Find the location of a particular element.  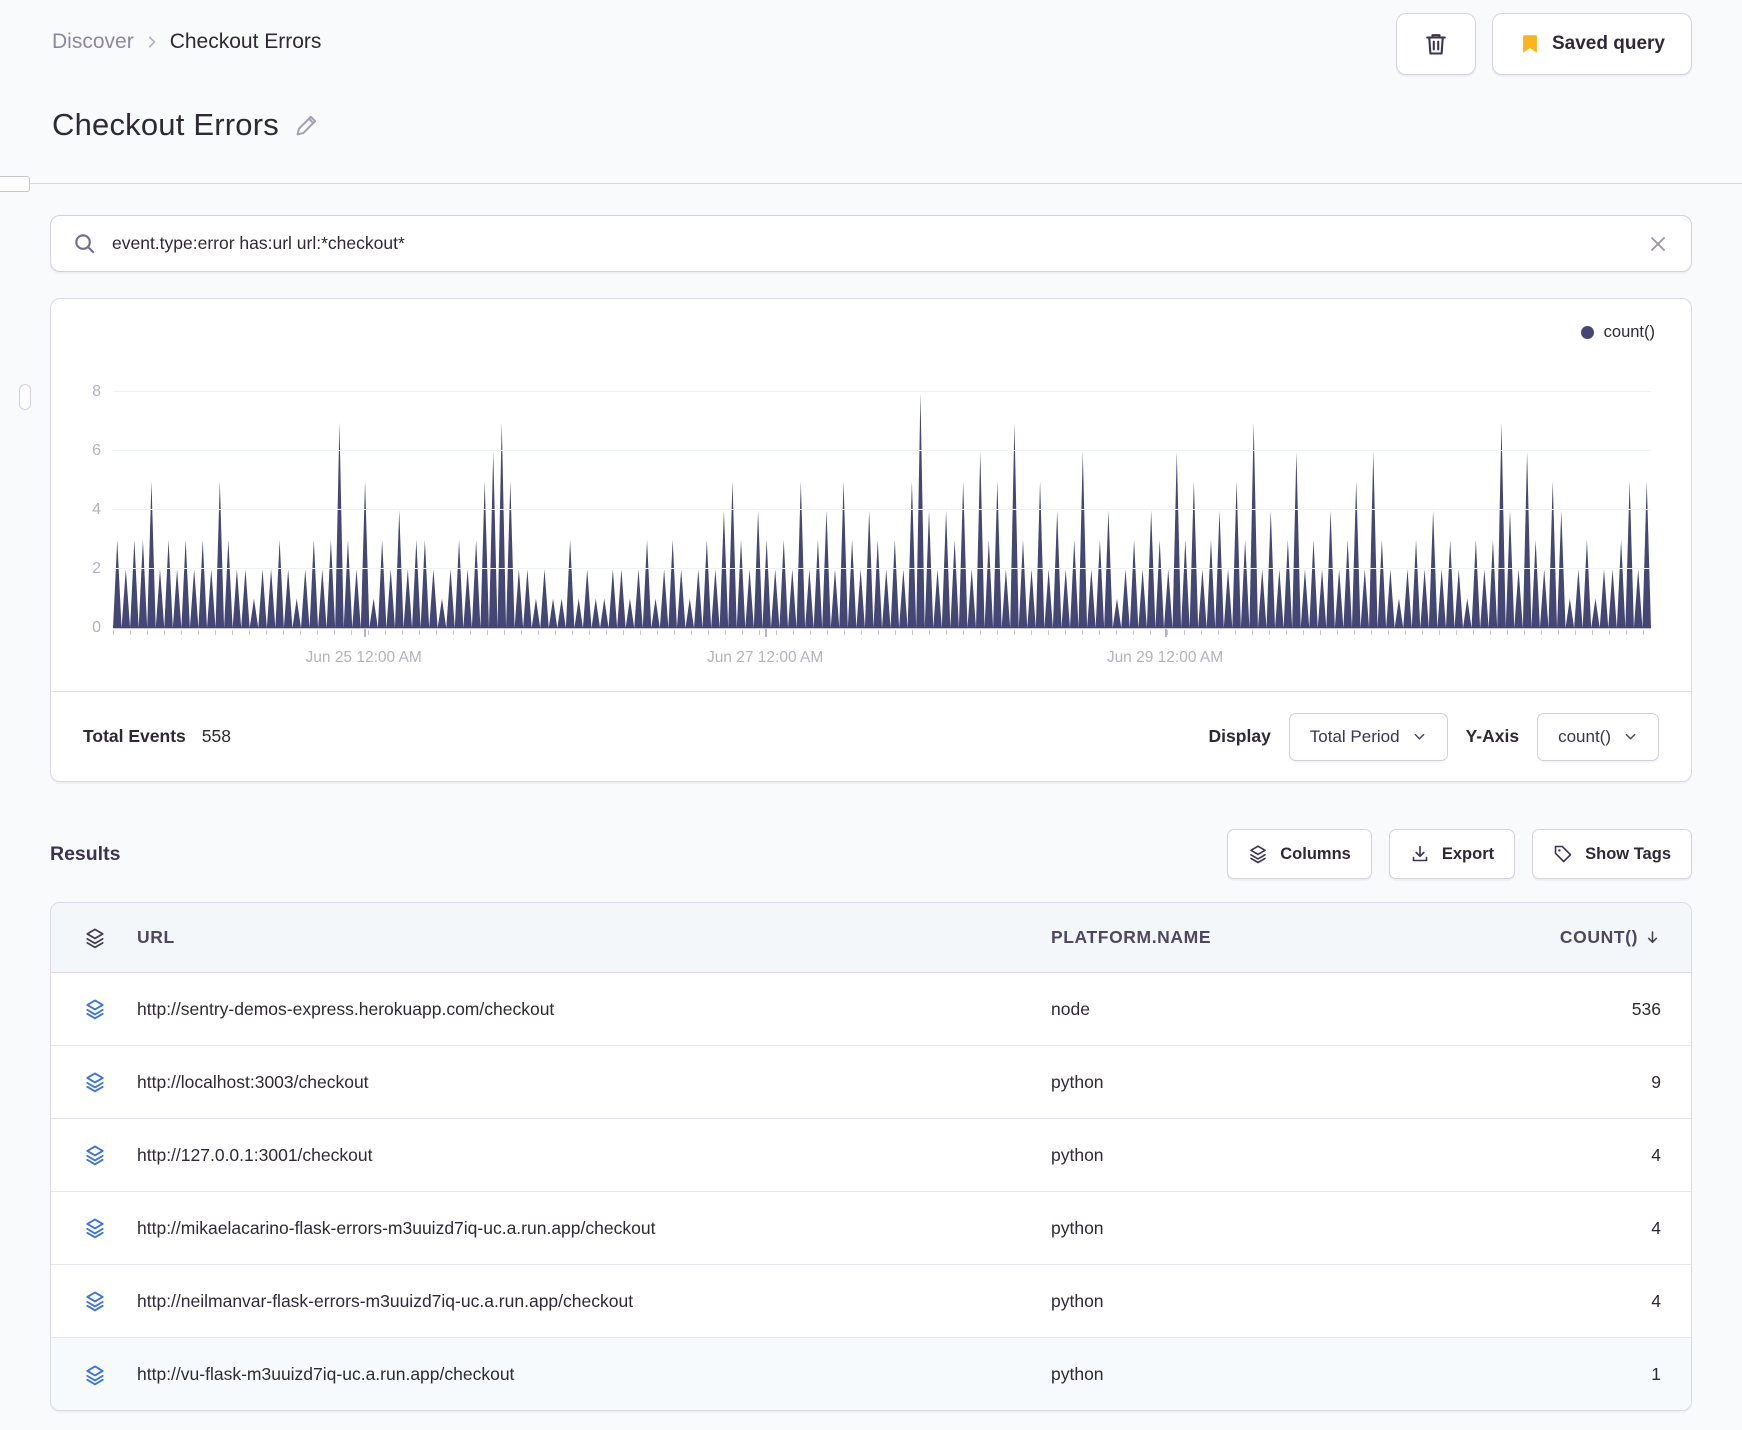

row-url: http://localhost:3003/checkout is located at coordinates (582, 1082).